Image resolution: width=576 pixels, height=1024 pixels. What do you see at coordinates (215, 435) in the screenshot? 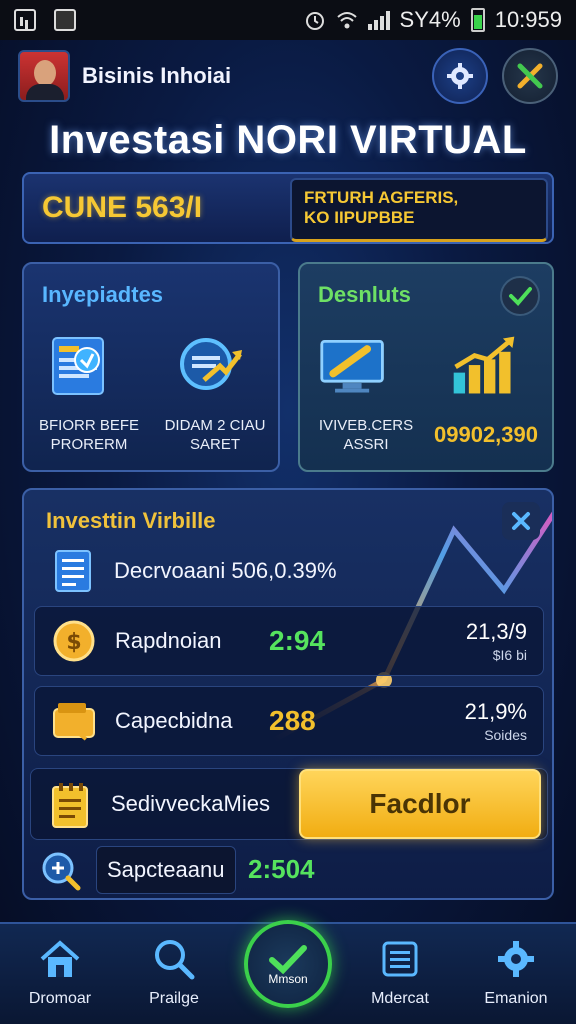
I see `tile-label-analysis: DIDAM 2 CIAU SARET` at bounding box center [215, 435].